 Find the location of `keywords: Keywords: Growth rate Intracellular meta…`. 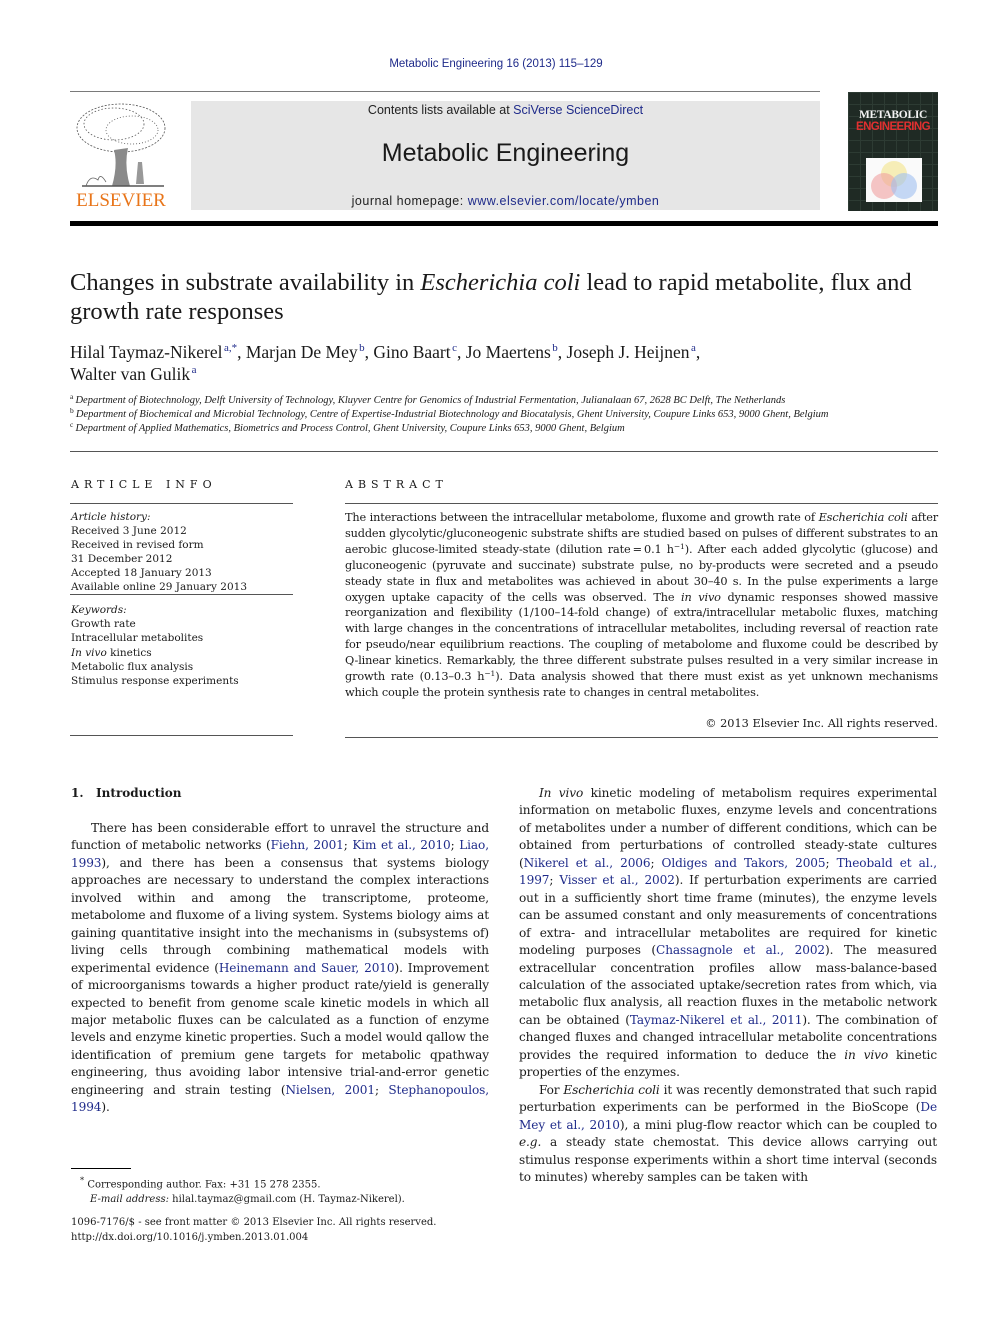

keywords: Keywords: Growth rate Intracellular meta… is located at coordinates (182, 645).